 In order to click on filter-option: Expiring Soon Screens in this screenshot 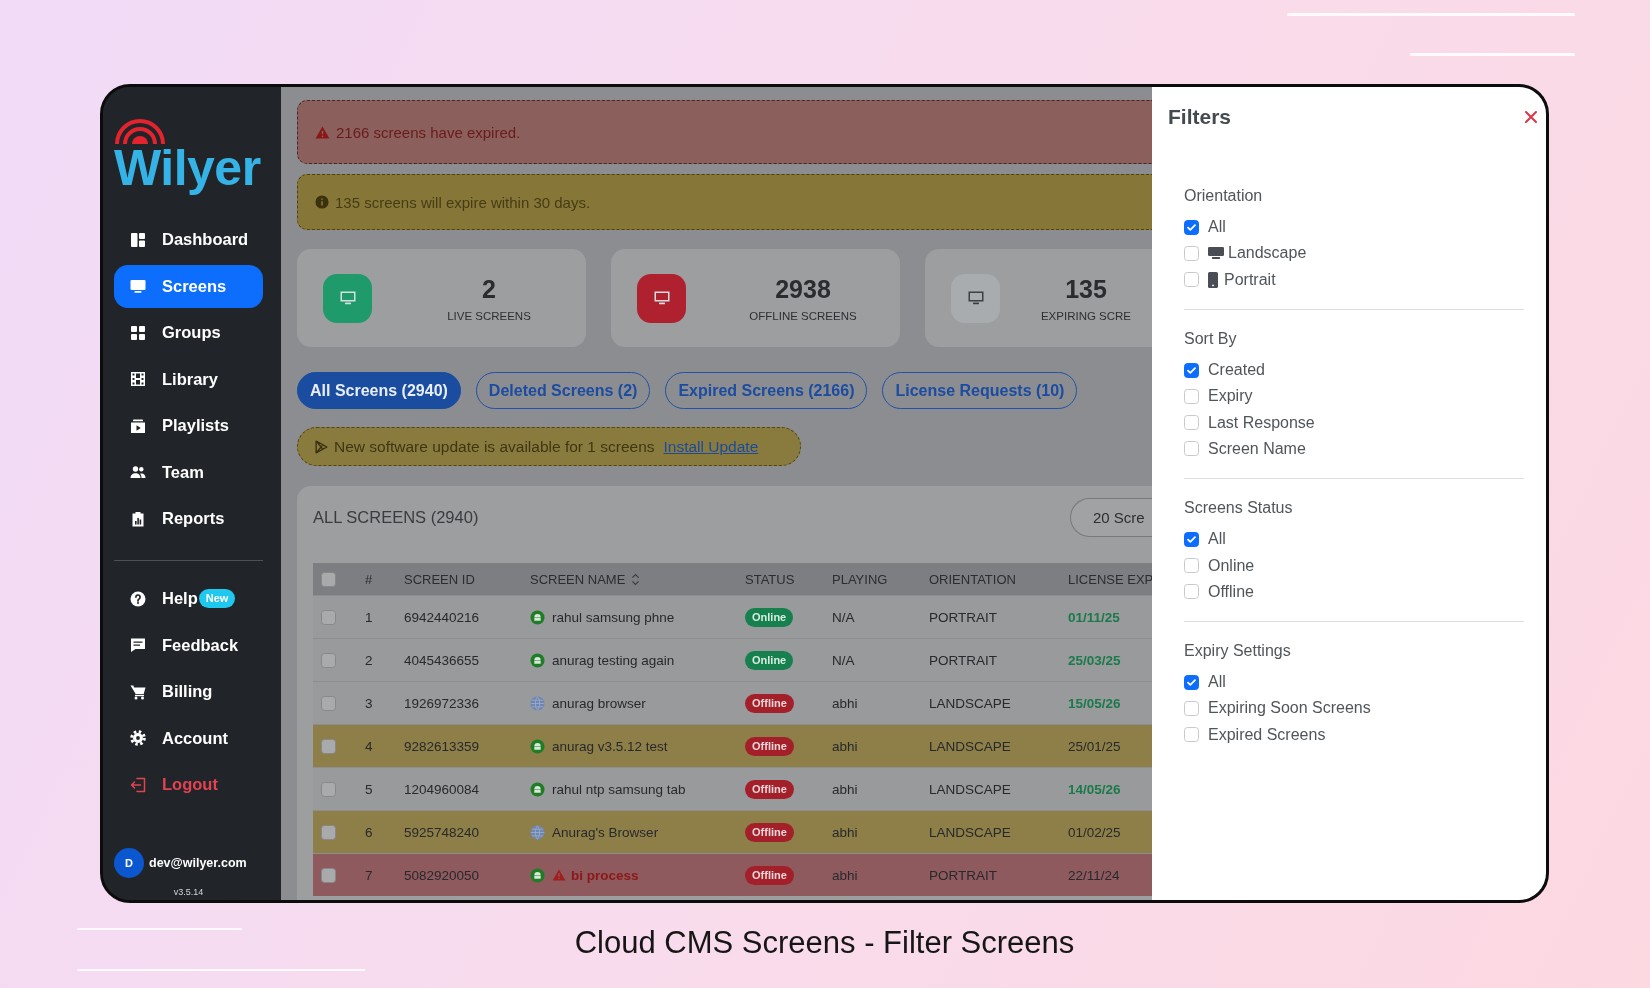, I will do `click(1277, 708)`.